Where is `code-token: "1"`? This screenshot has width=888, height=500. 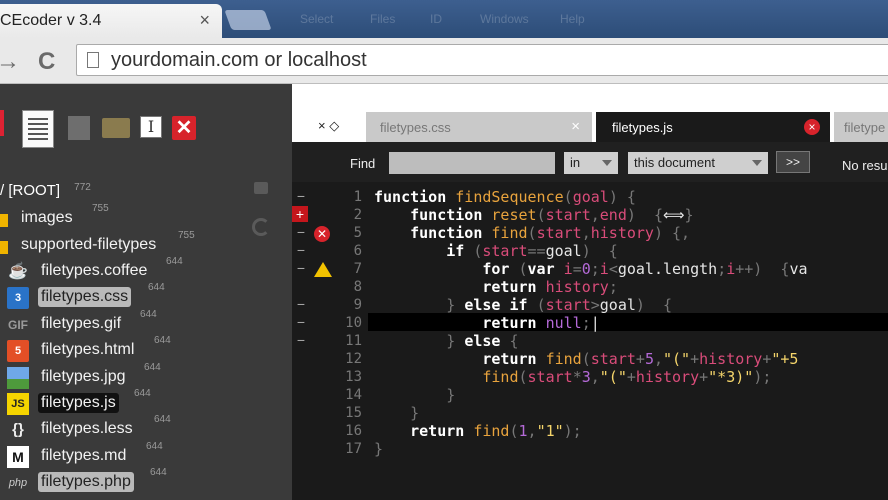 code-token: "1" is located at coordinates (550, 431).